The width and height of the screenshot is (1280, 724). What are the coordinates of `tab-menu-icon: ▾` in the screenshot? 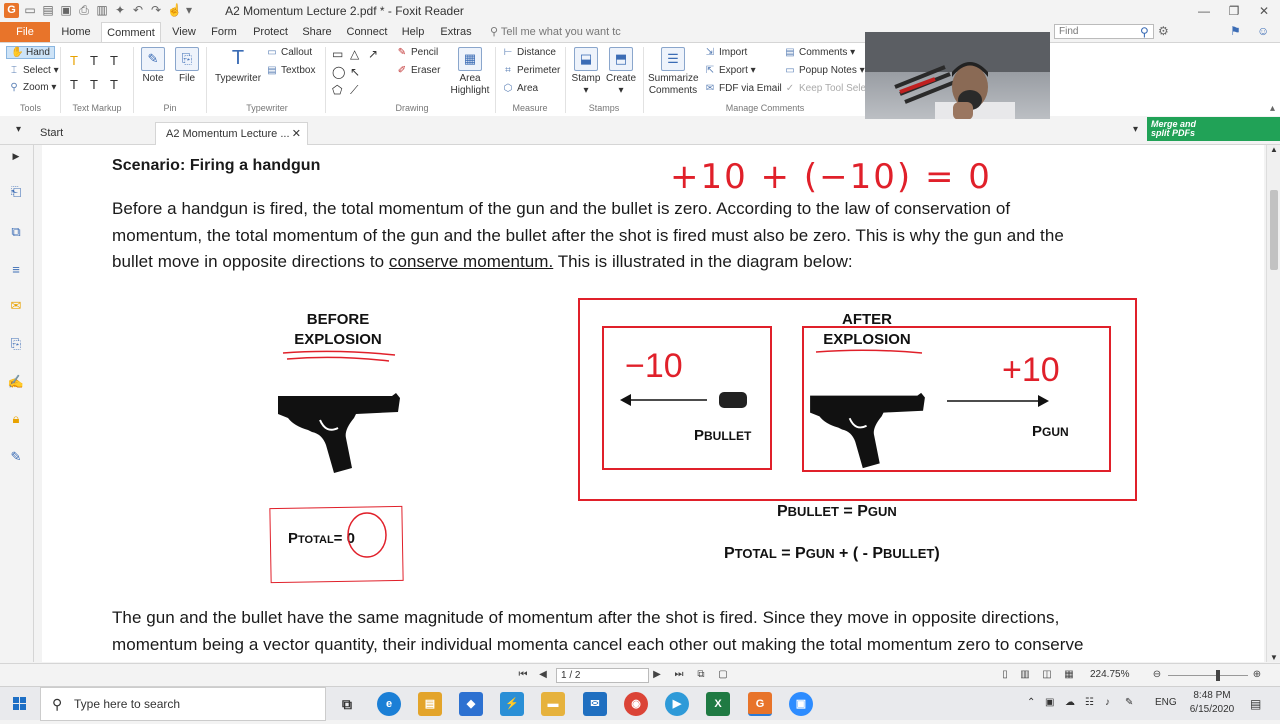 It's located at (18, 129).